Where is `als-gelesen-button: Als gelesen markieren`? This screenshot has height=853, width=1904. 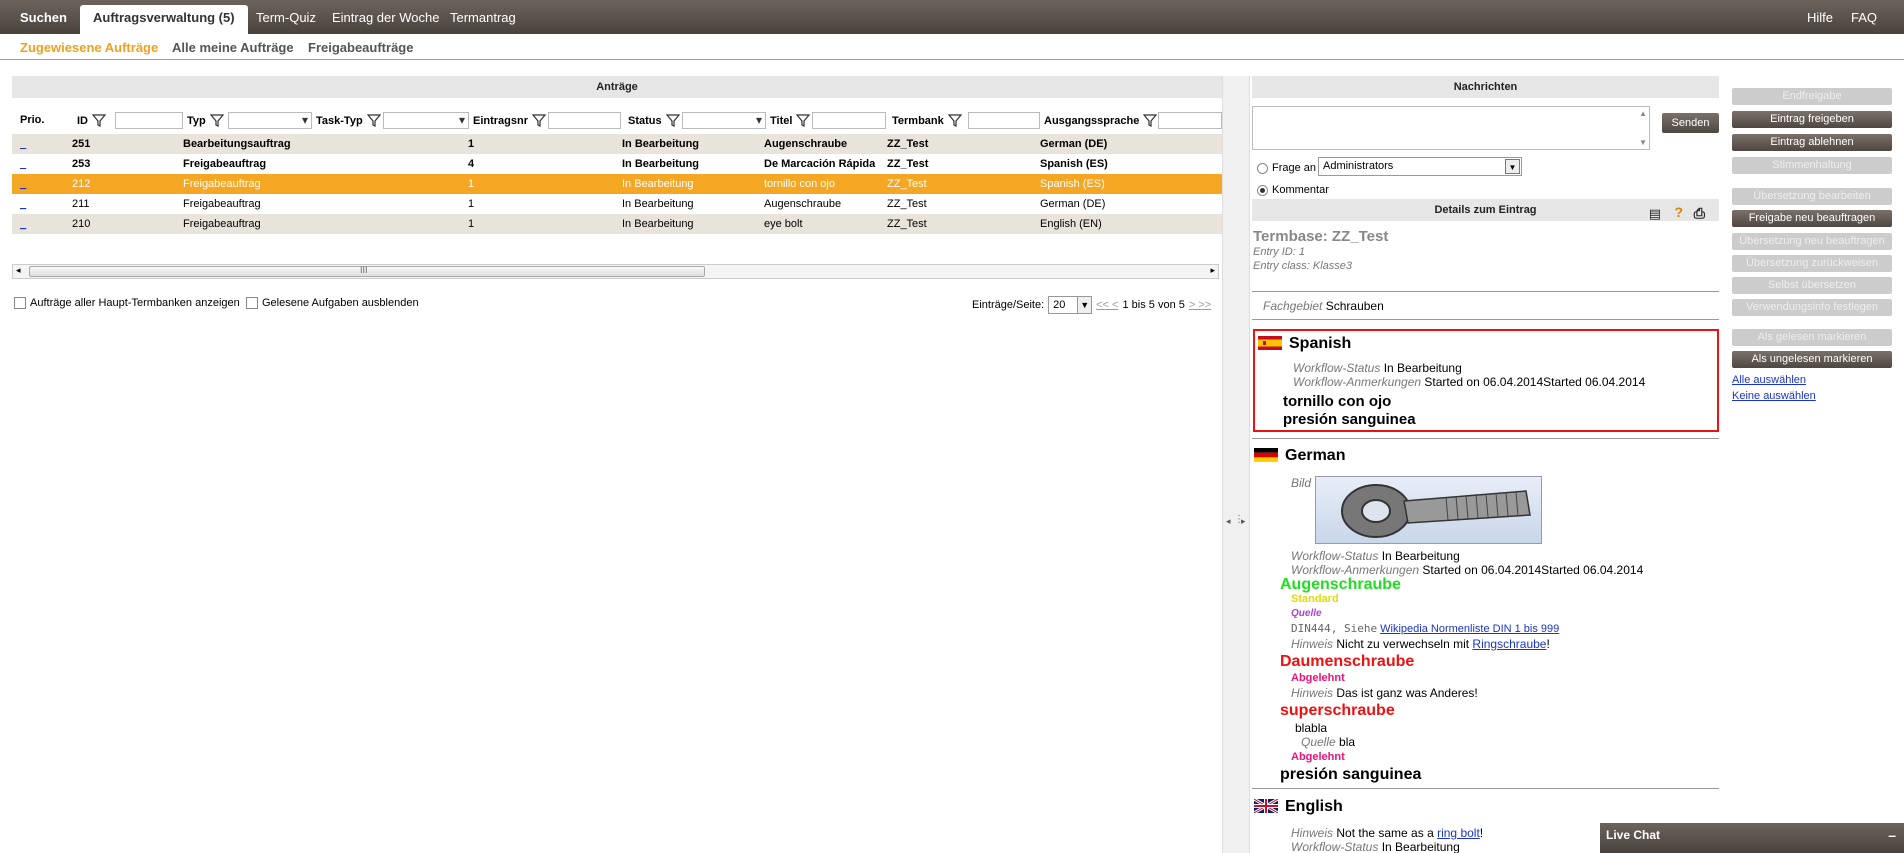 als-gelesen-button: Als gelesen markieren is located at coordinates (1812, 337).